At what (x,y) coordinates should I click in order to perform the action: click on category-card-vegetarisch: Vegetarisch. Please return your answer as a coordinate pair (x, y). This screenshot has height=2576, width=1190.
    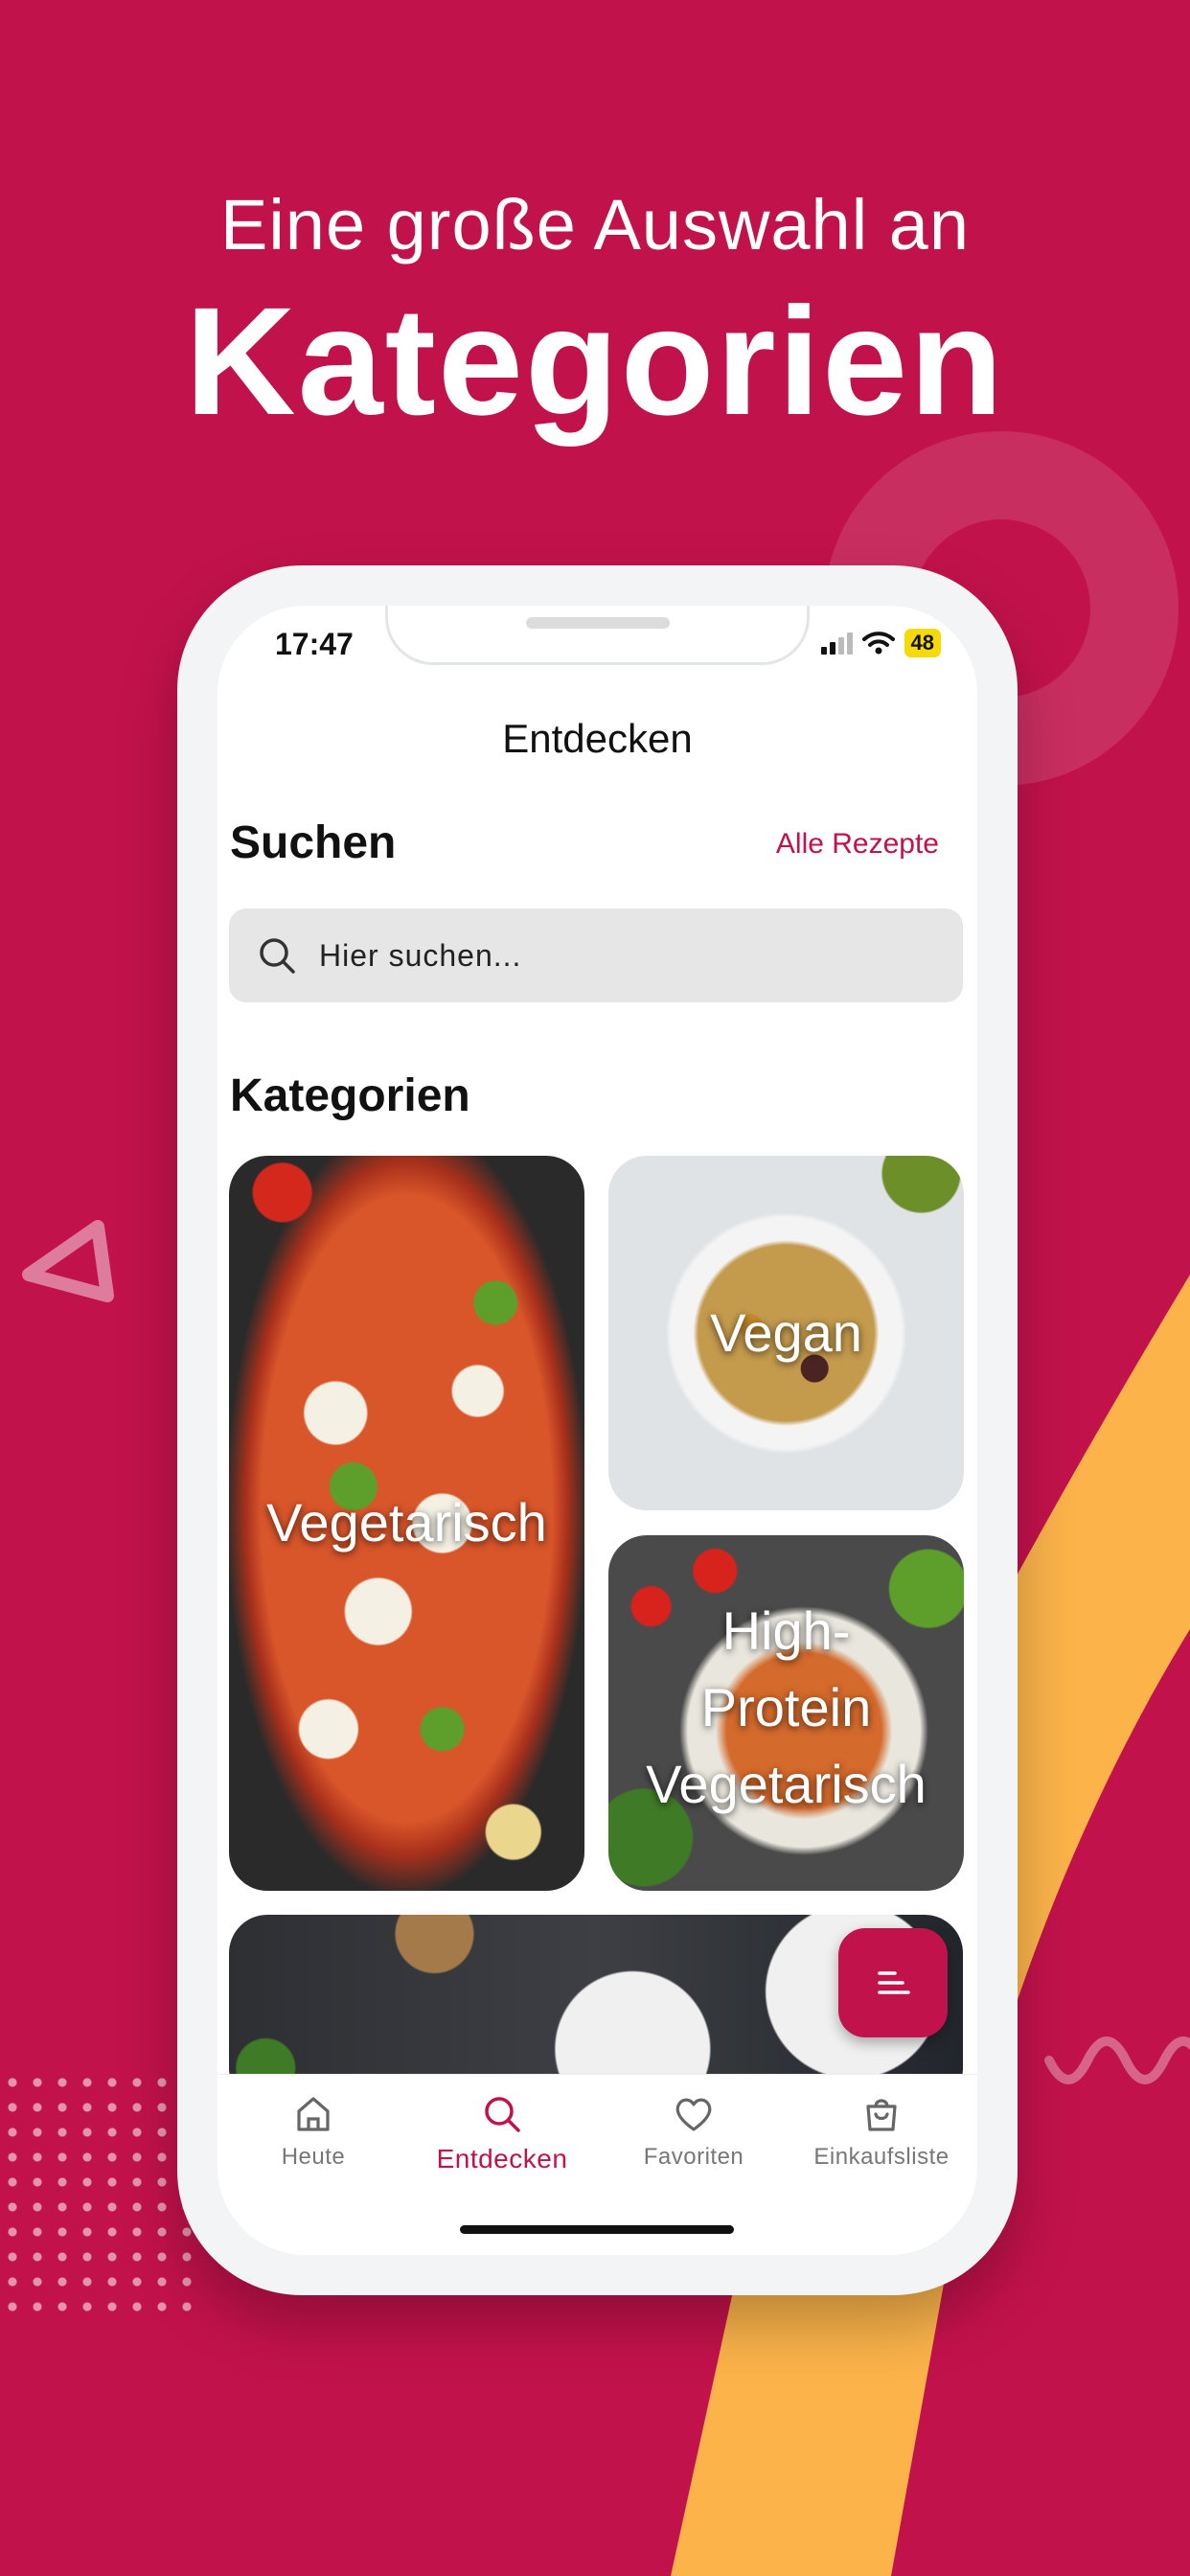
    Looking at the image, I should click on (406, 1523).